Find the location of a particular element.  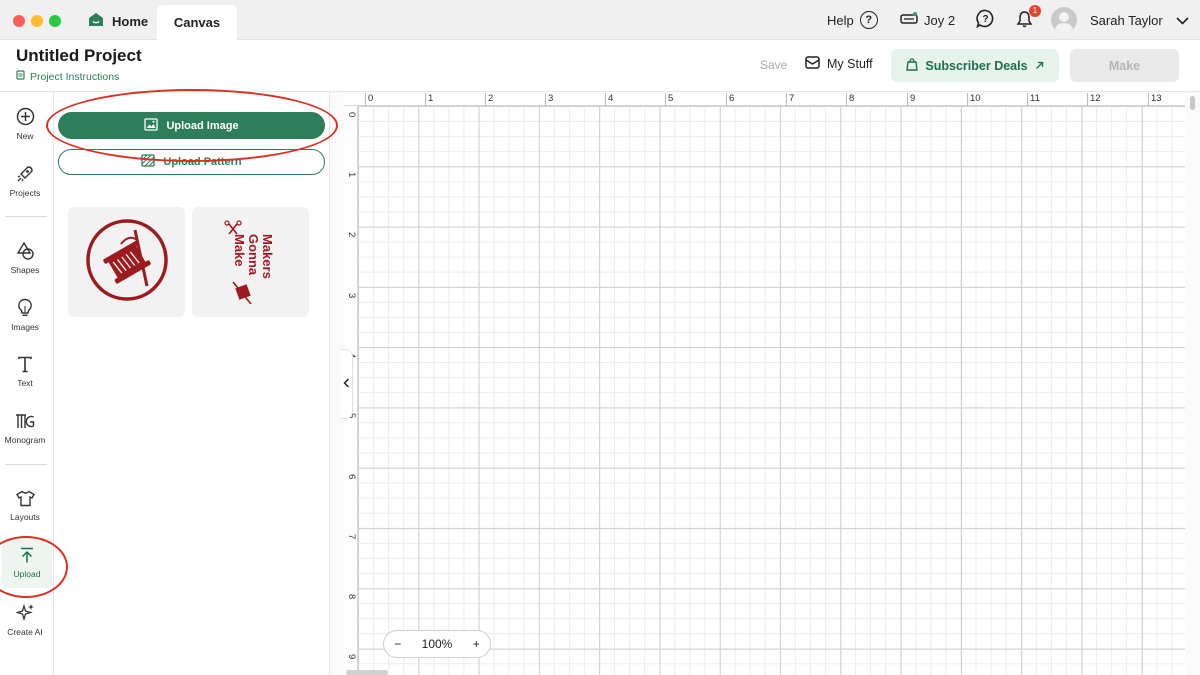

avatar is located at coordinates (1064, 20).